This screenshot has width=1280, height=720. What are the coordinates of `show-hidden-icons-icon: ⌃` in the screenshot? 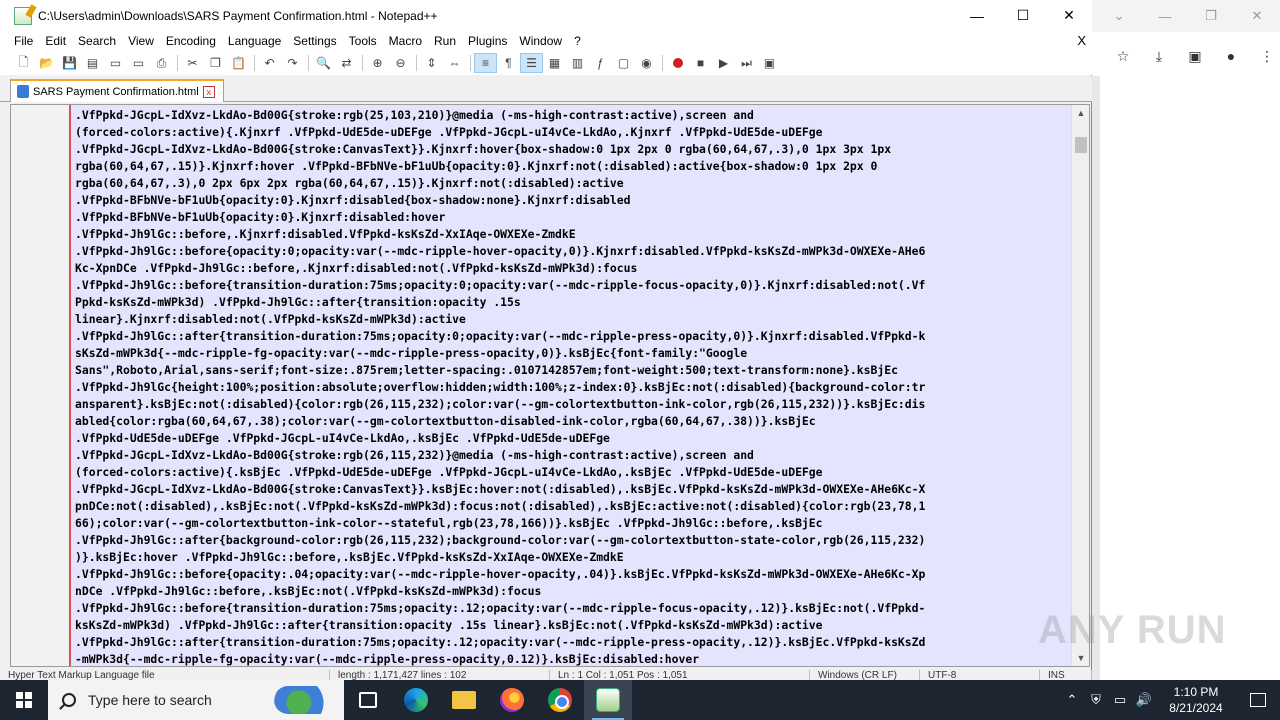 It's located at (1072, 700).